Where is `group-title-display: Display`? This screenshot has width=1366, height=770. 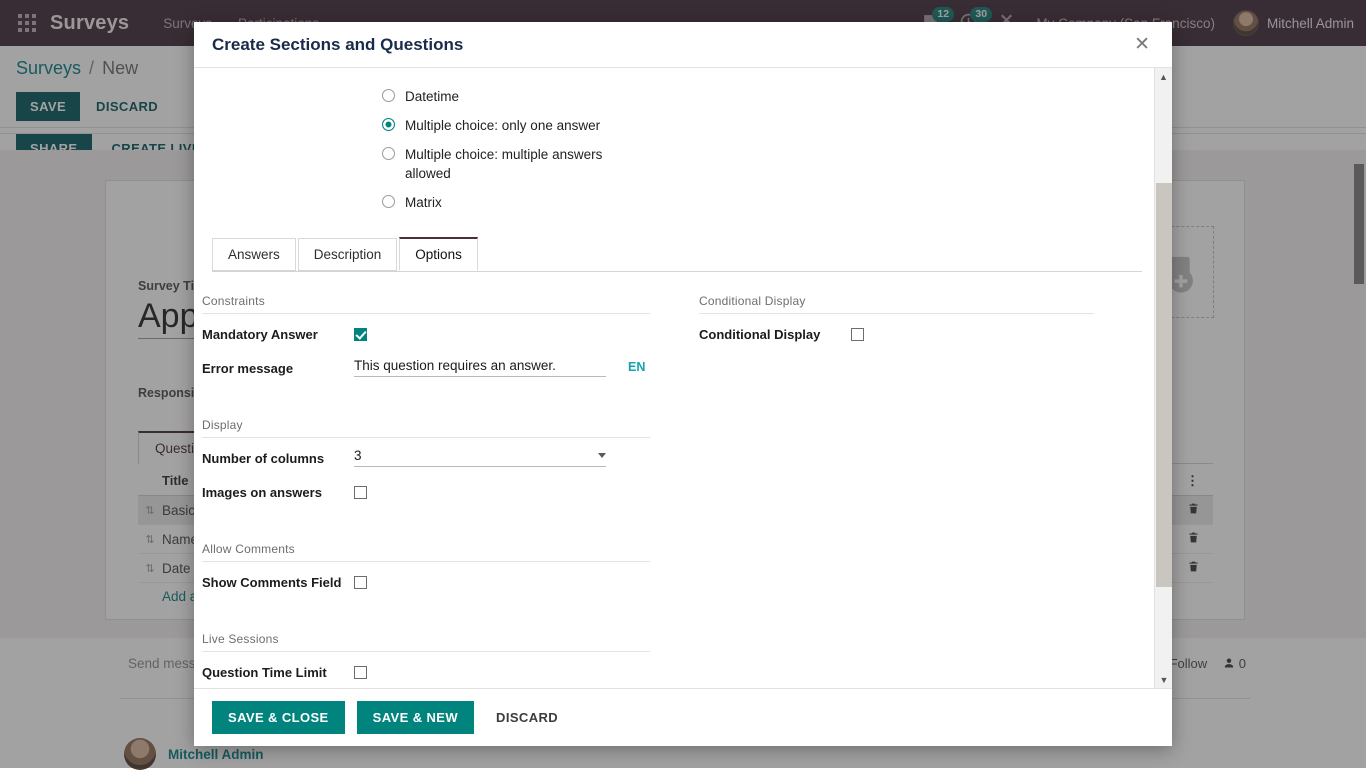 group-title-display: Display is located at coordinates (426, 428).